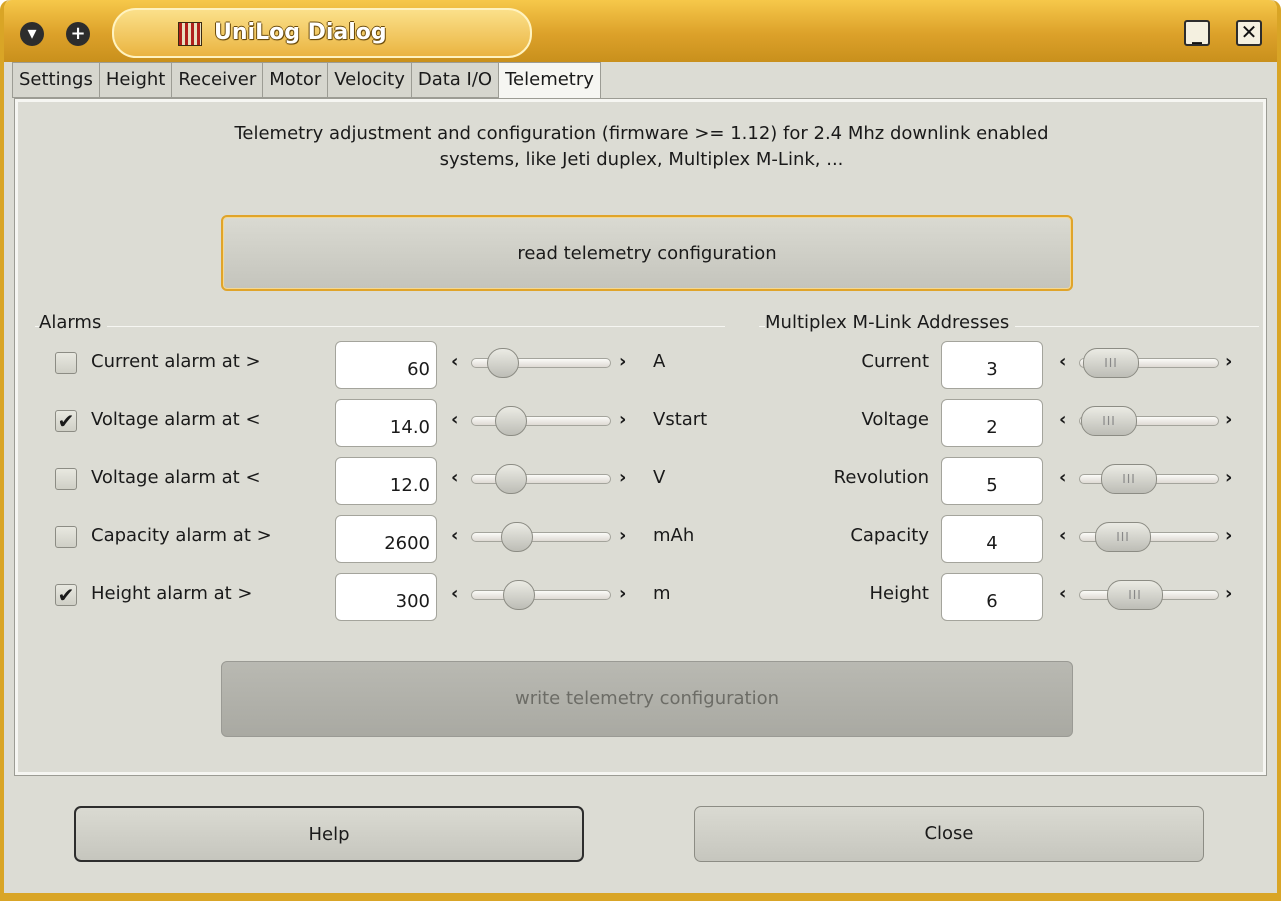  Describe the element at coordinates (1228, 535) in the screenshot. I see `mlink-capacity-increase: ›` at that location.